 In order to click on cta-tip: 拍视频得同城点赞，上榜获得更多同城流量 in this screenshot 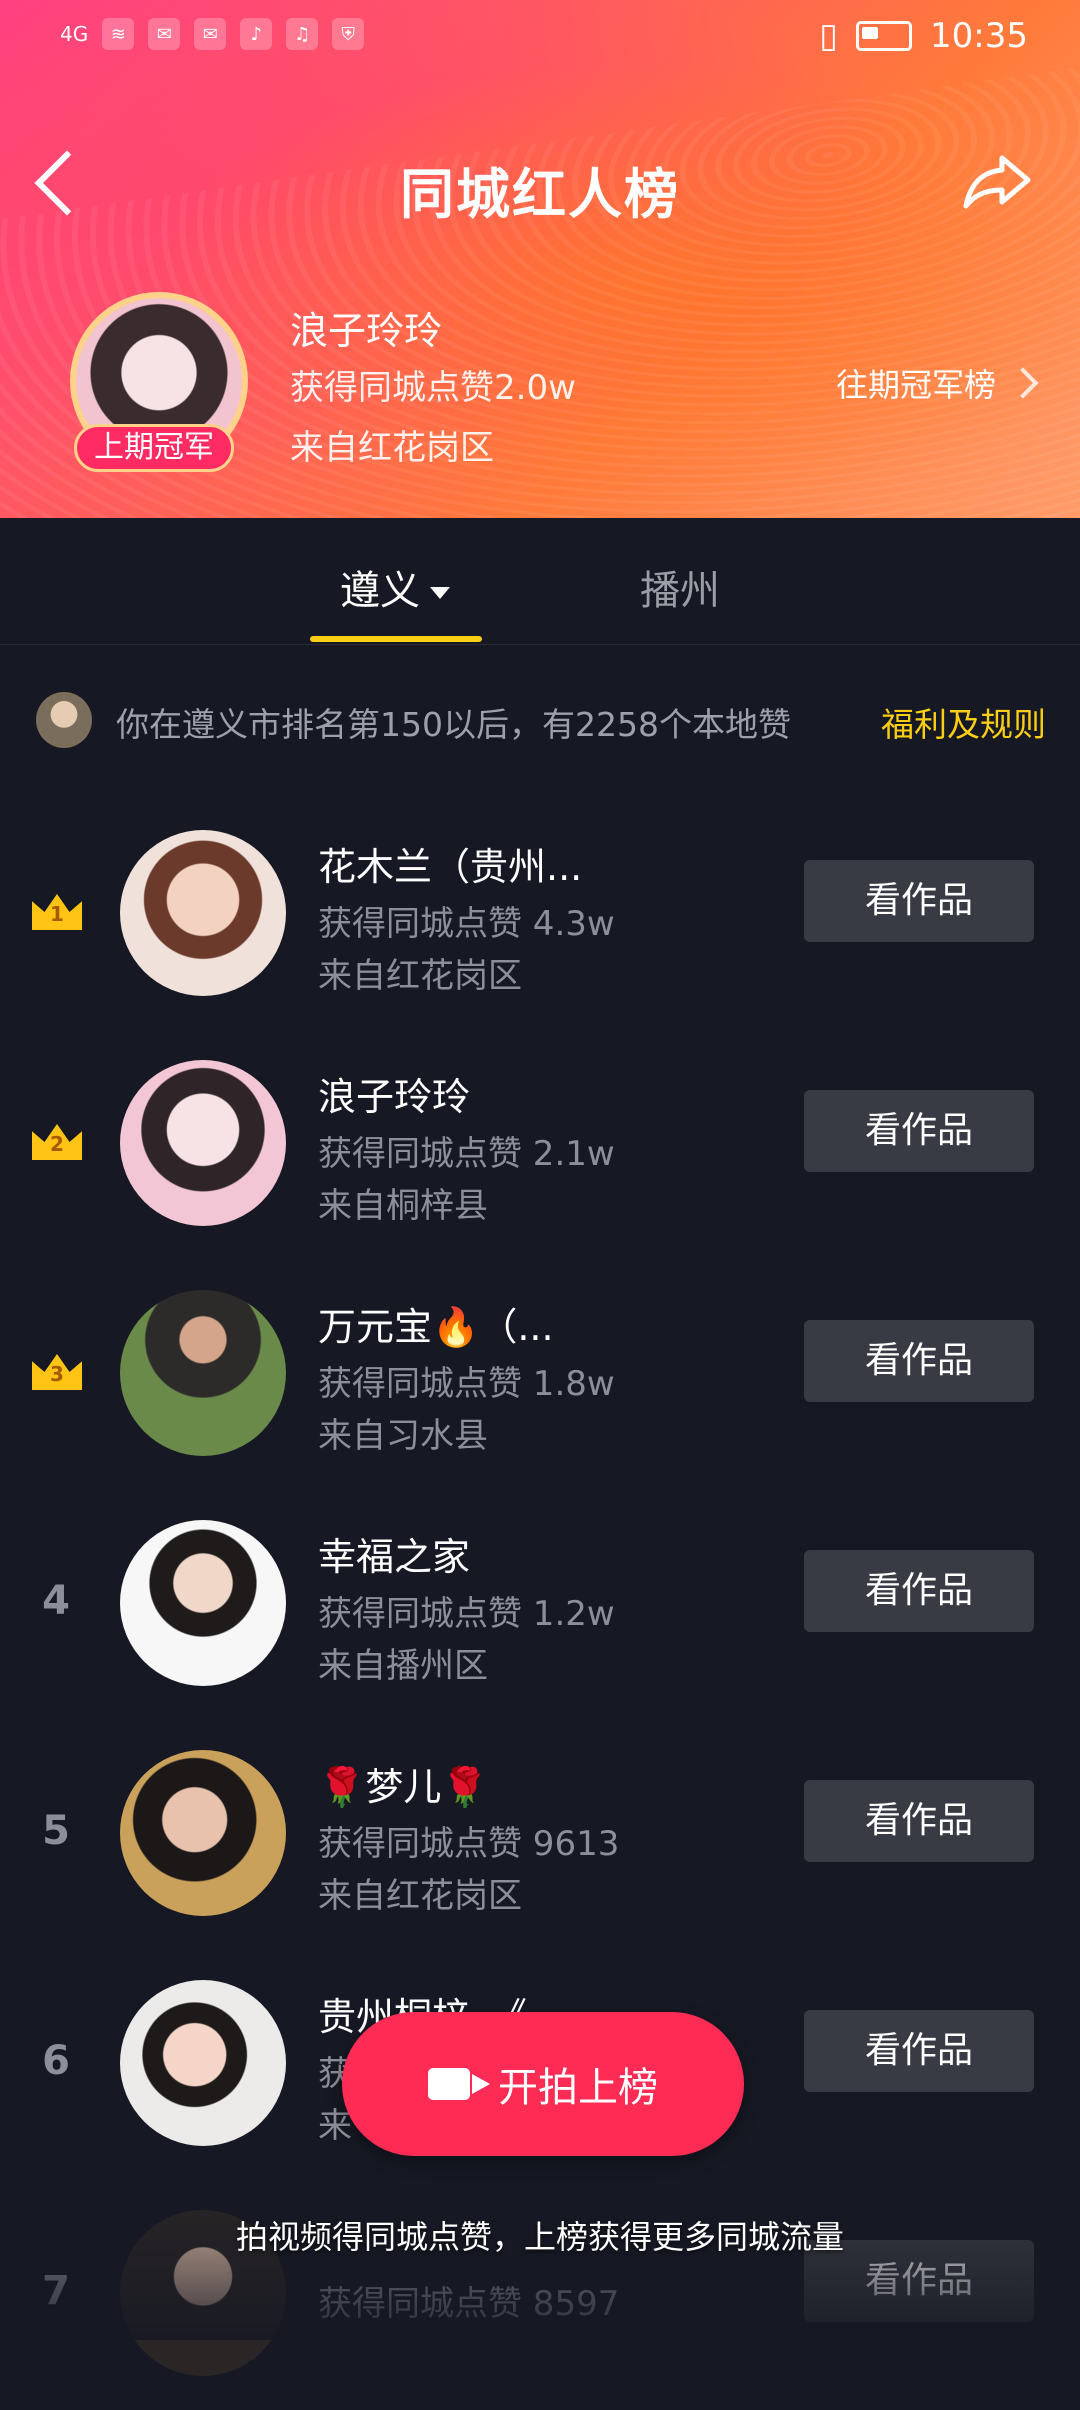, I will do `click(539, 2237)`.